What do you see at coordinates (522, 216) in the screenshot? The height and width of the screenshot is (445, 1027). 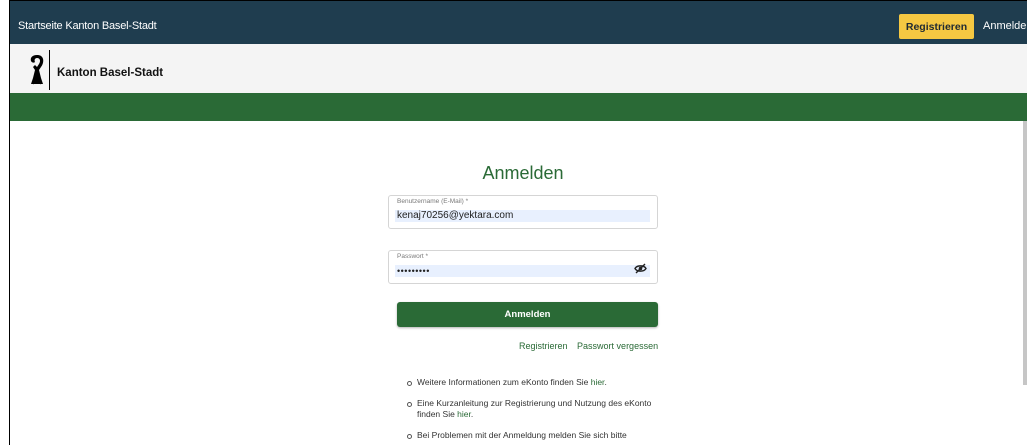 I see `username-input` at bounding box center [522, 216].